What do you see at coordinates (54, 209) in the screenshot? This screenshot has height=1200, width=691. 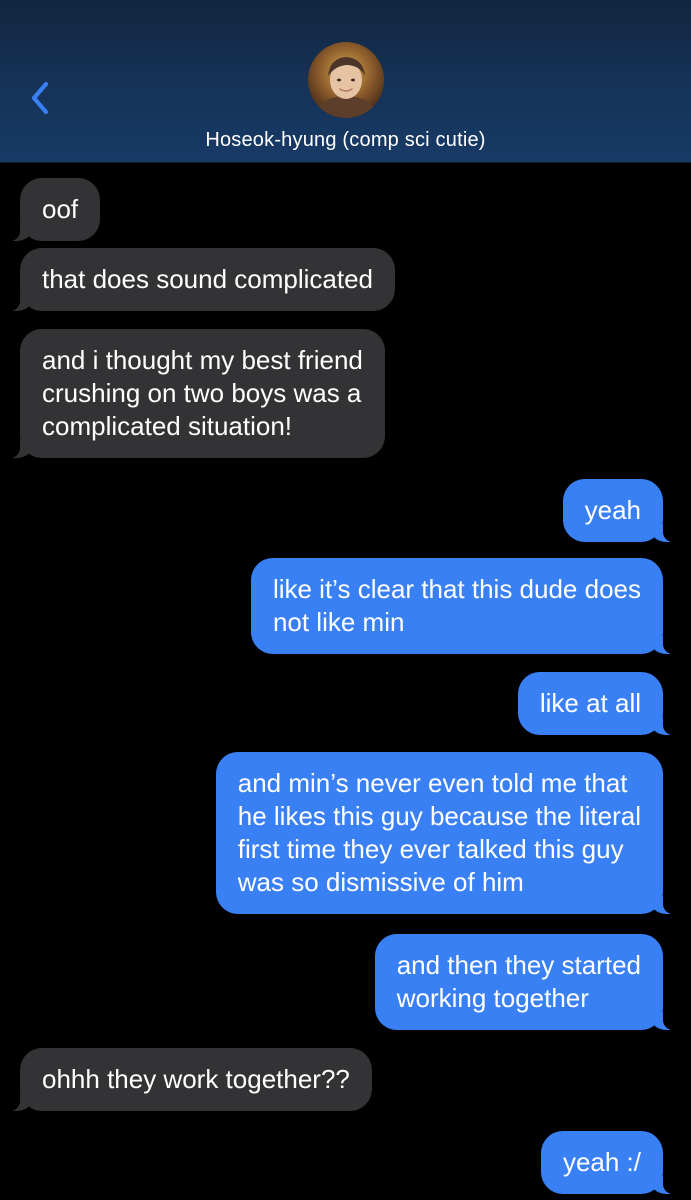 I see `incoming-message-bubble: oof` at bounding box center [54, 209].